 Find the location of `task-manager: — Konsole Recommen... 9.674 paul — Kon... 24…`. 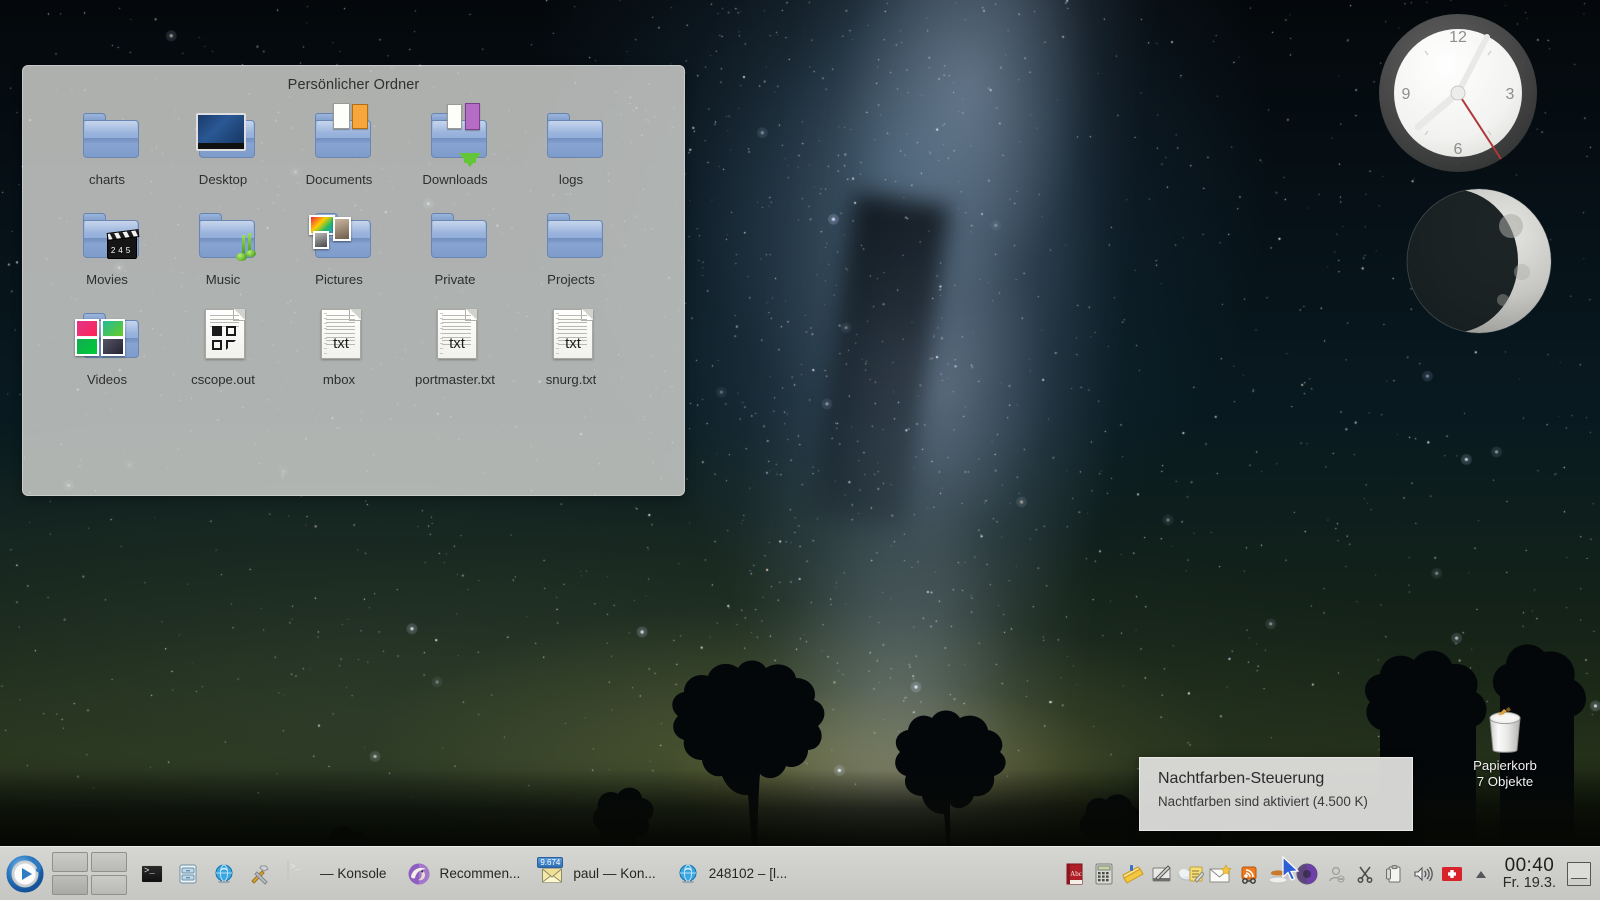

task-manager: — Konsole Recommen... 9.674 paul — Kon... 24… is located at coordinates (537, 874).